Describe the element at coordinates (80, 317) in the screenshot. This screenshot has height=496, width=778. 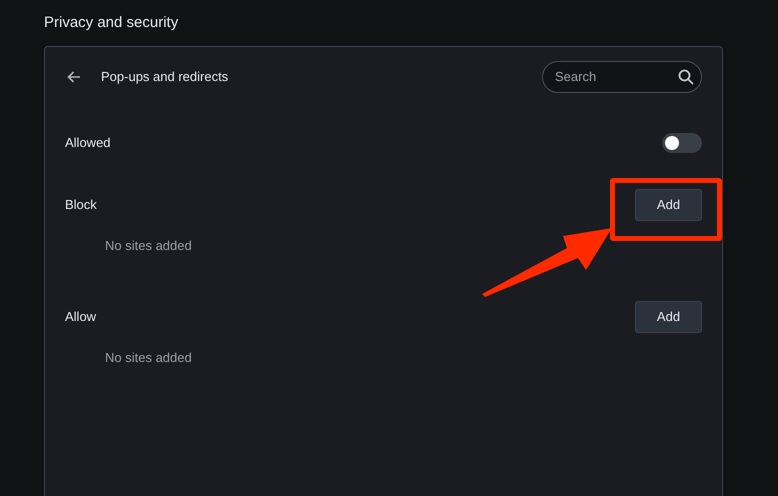
I see `section-label: Allow` at that location.